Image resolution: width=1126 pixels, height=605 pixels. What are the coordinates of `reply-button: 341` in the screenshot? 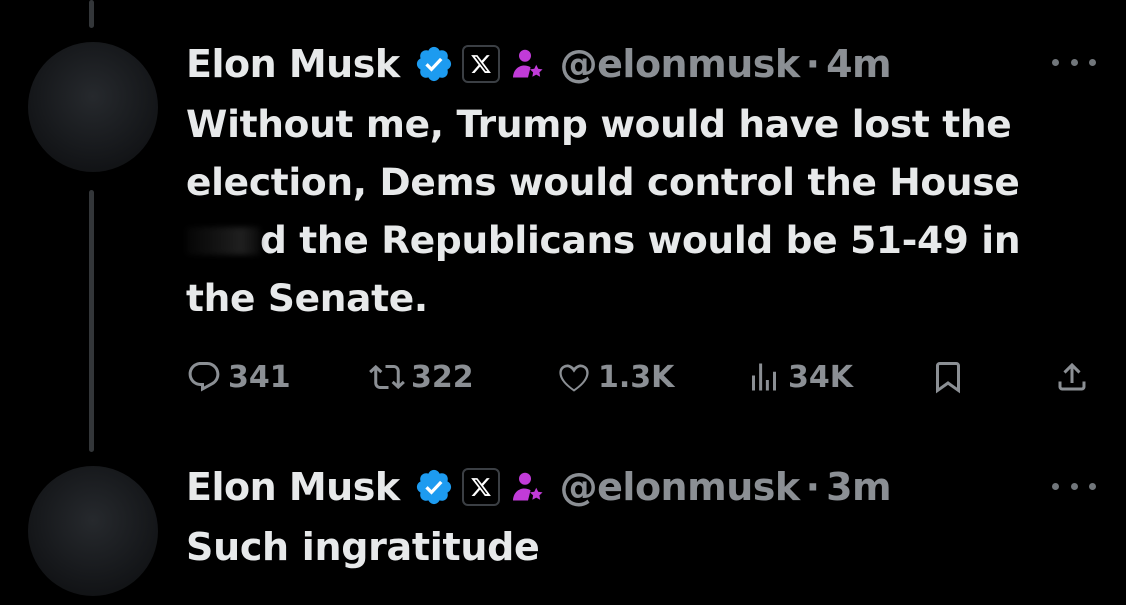 It's located at (238, 377).